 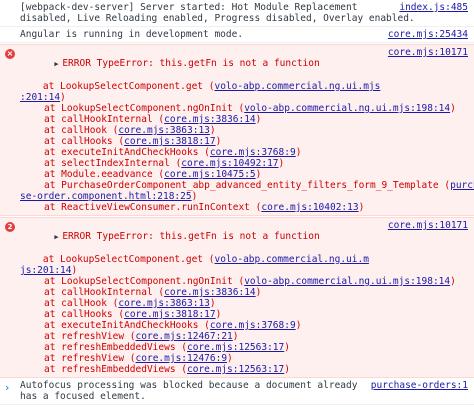 I want to click on frame-link: core.mjs:12476:9, so click(x=182, y=358).